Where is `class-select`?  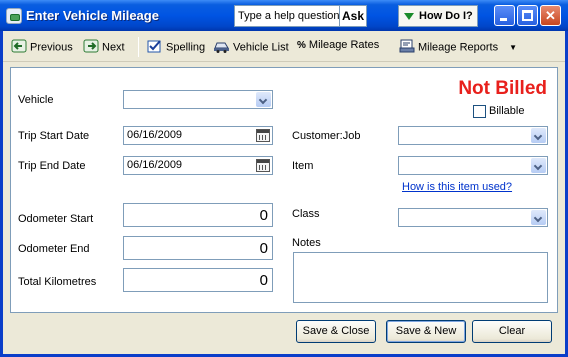 class-select is located at coordinates (473, 217).